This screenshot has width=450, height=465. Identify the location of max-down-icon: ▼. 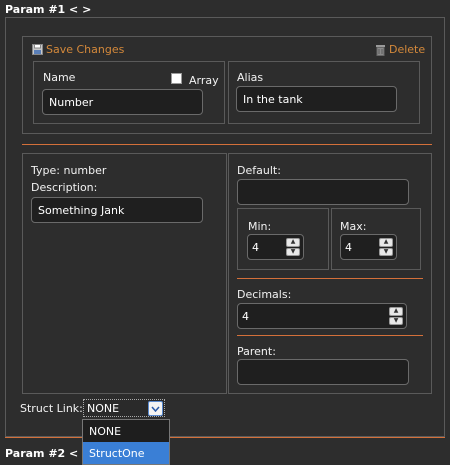
(386, 251).